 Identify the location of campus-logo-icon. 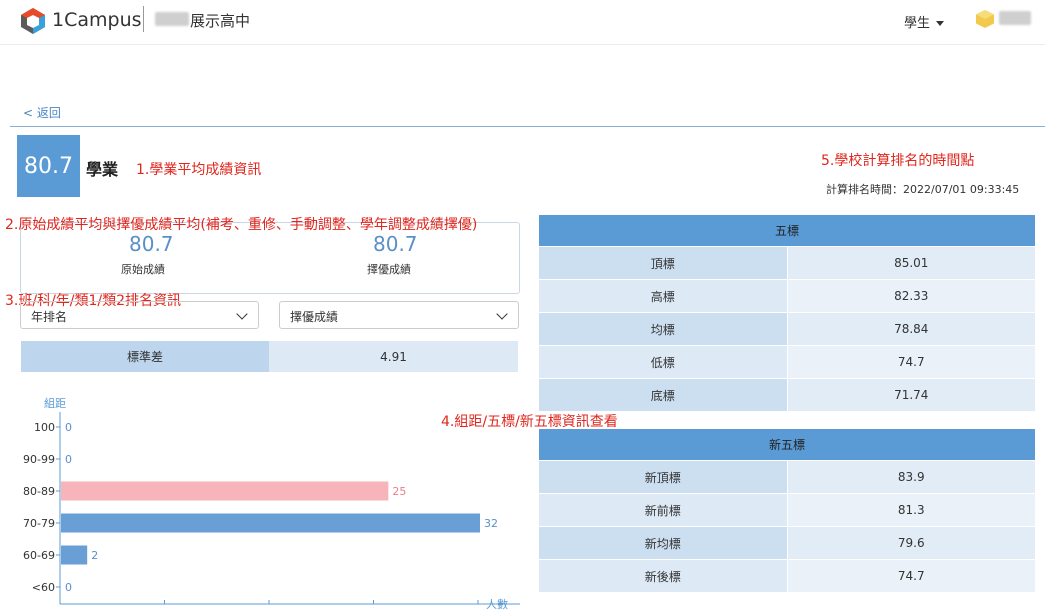
(33, 21).